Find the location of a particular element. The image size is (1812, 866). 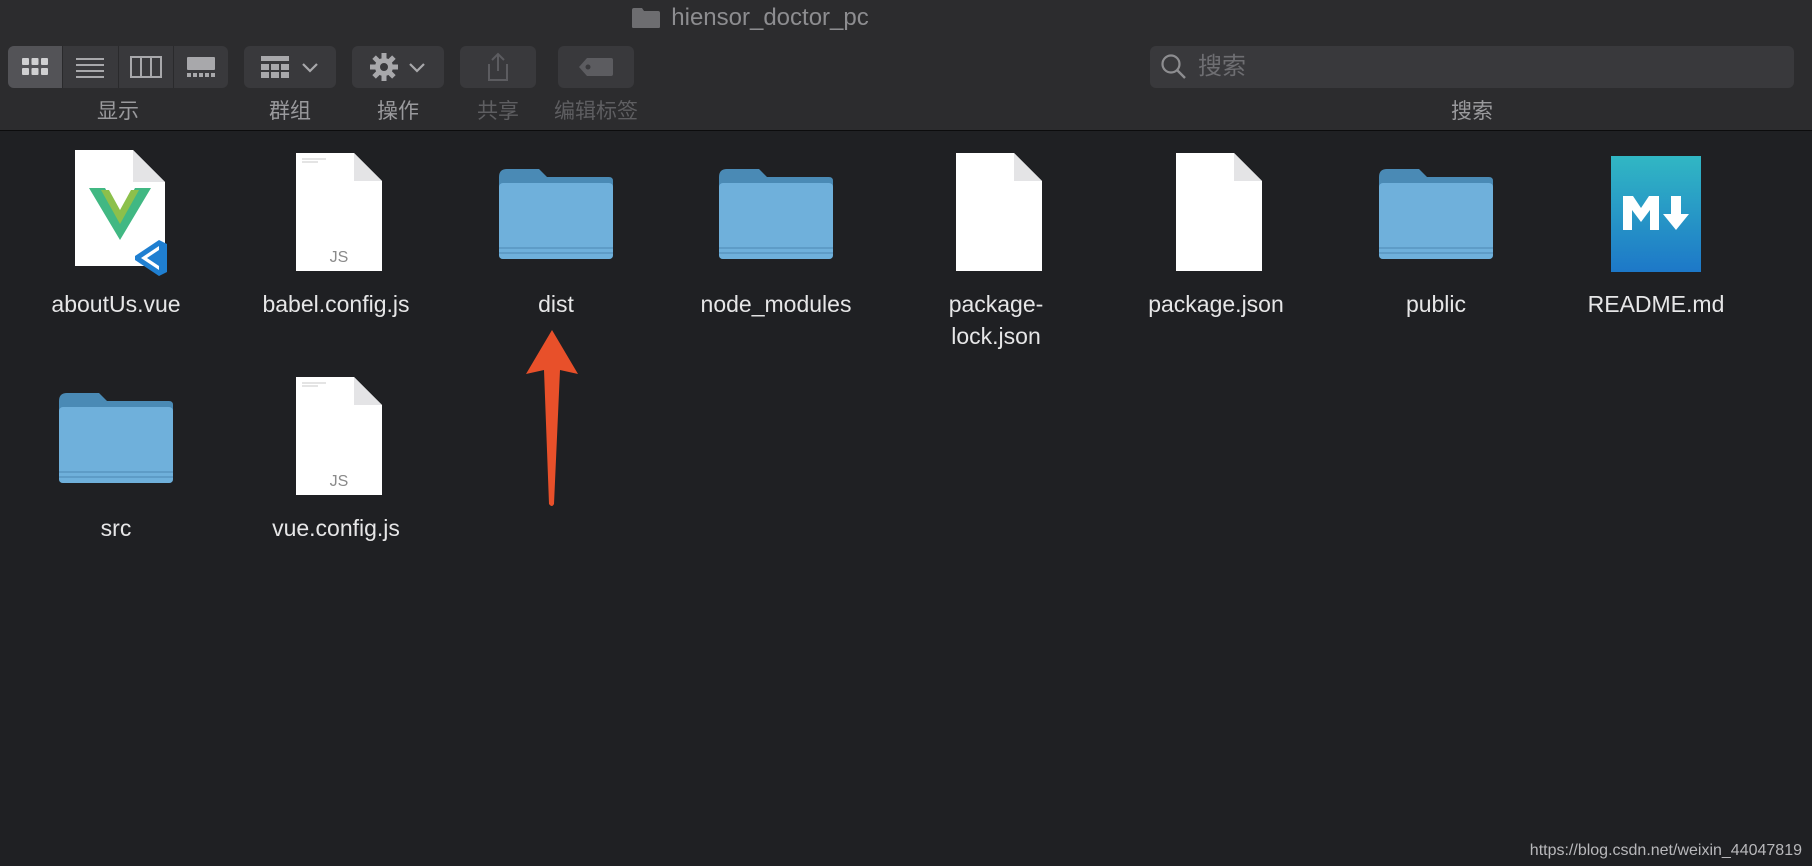

search-field is located at coordinates (1472, 67).